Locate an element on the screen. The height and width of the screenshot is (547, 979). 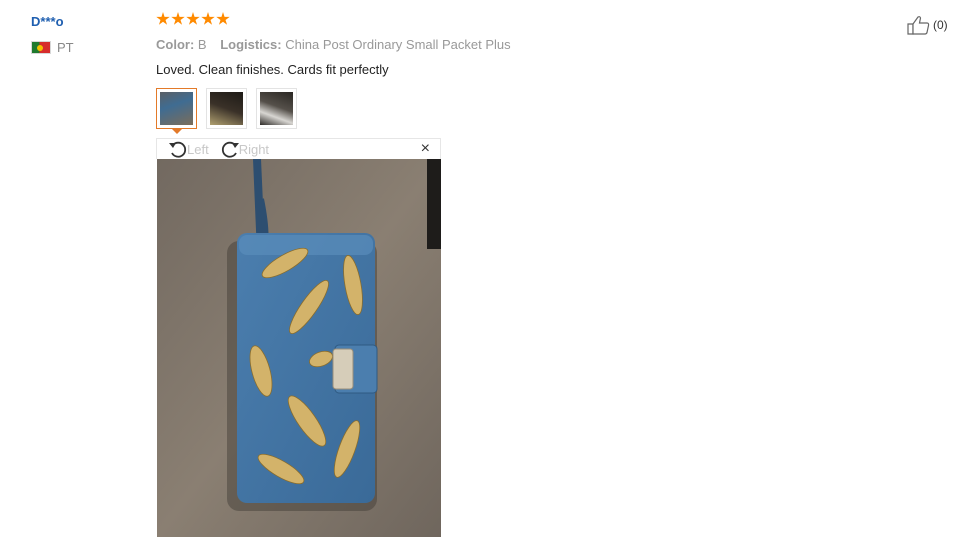
rotate-right-label: Right is located at coordinates (254, 149).